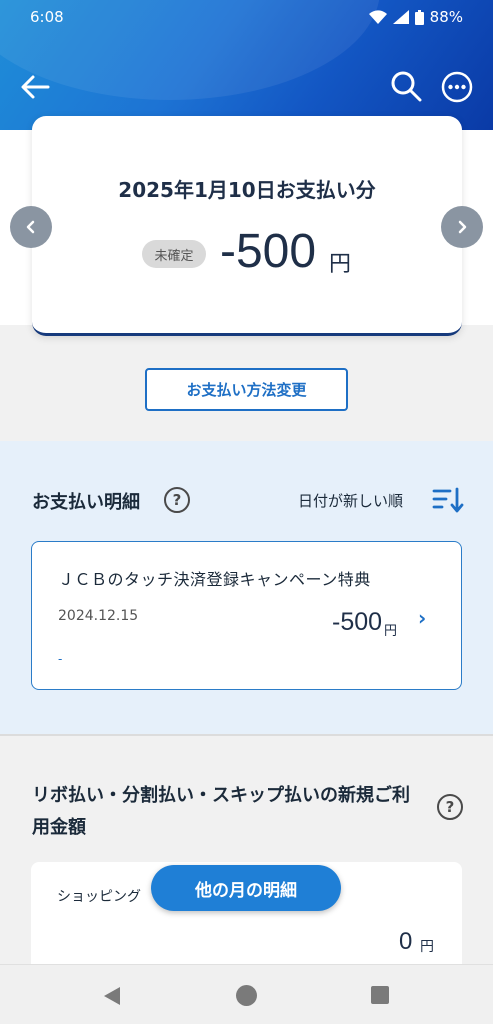  I want to click on signal-icon, so click(400, 17).